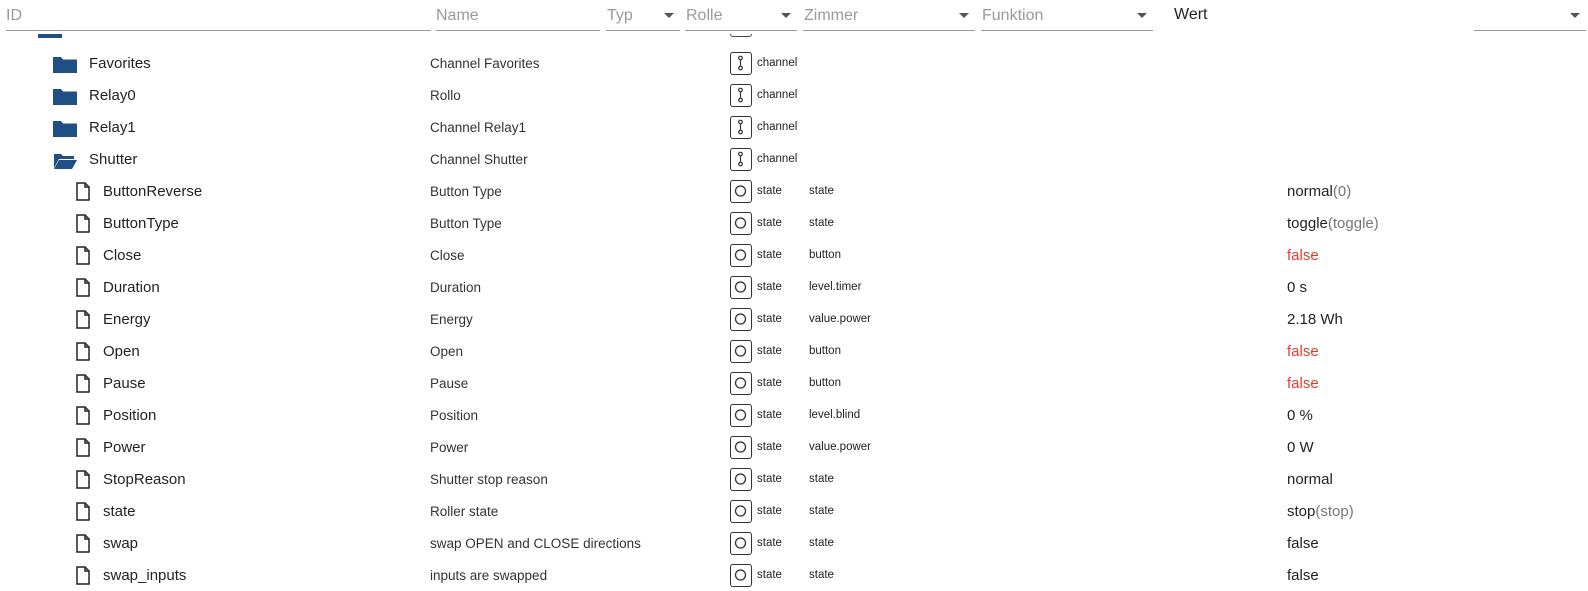  What do you see at coordinates (1319, 191) in the screenshot?
I see `row-value: normal(0)` at bounding box center [1319, 191].